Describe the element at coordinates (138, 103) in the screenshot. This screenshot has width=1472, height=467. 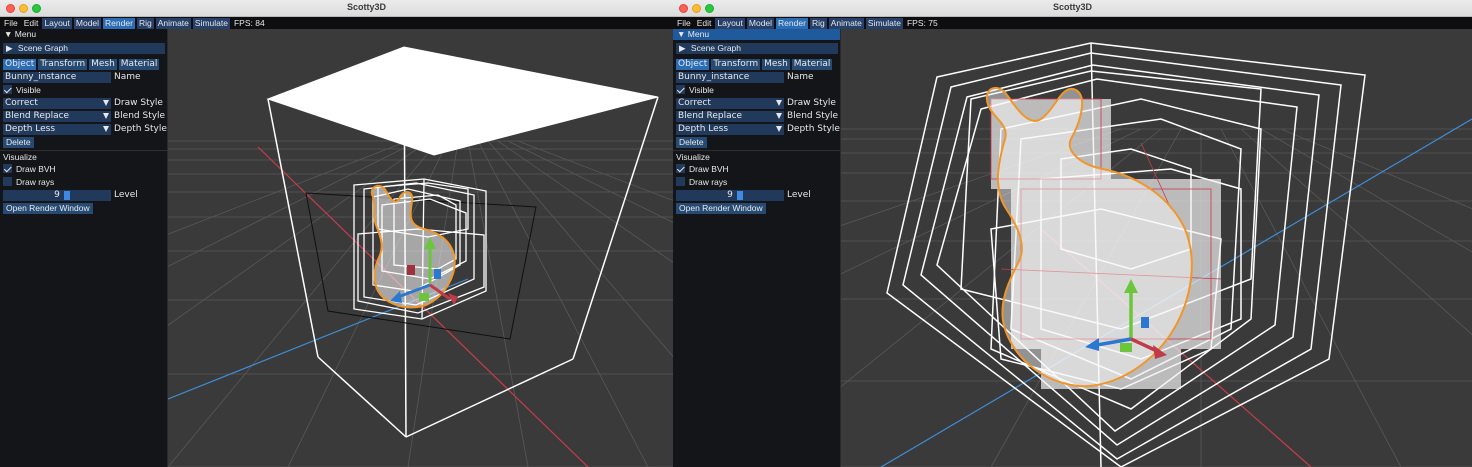
I see `draw-style-label: Draw Style` at that location.